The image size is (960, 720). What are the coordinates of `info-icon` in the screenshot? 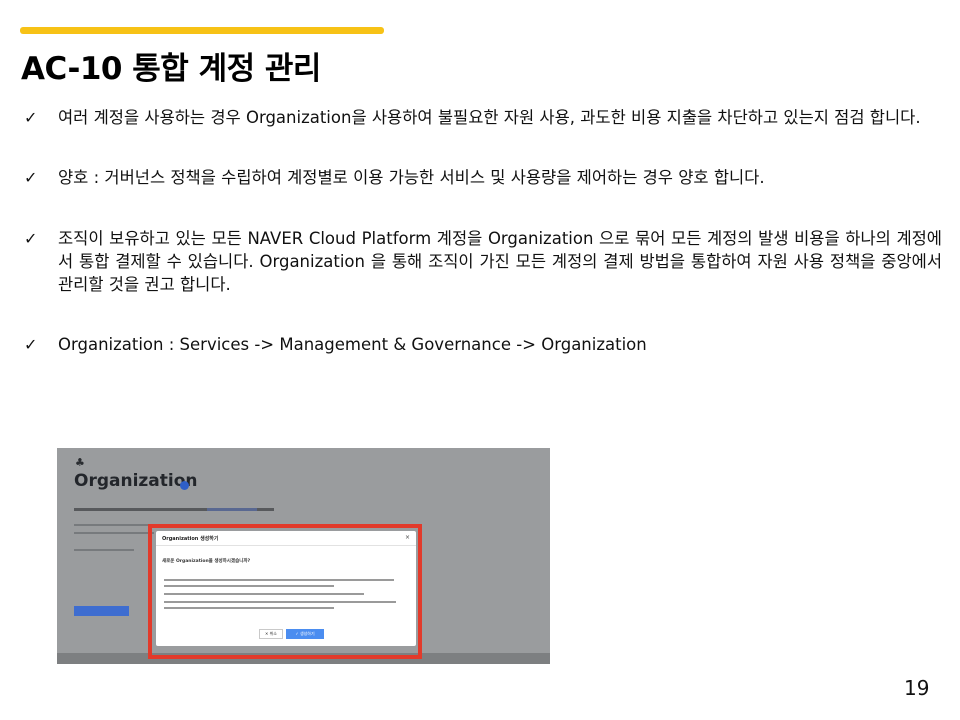 It's located at (184, 485).